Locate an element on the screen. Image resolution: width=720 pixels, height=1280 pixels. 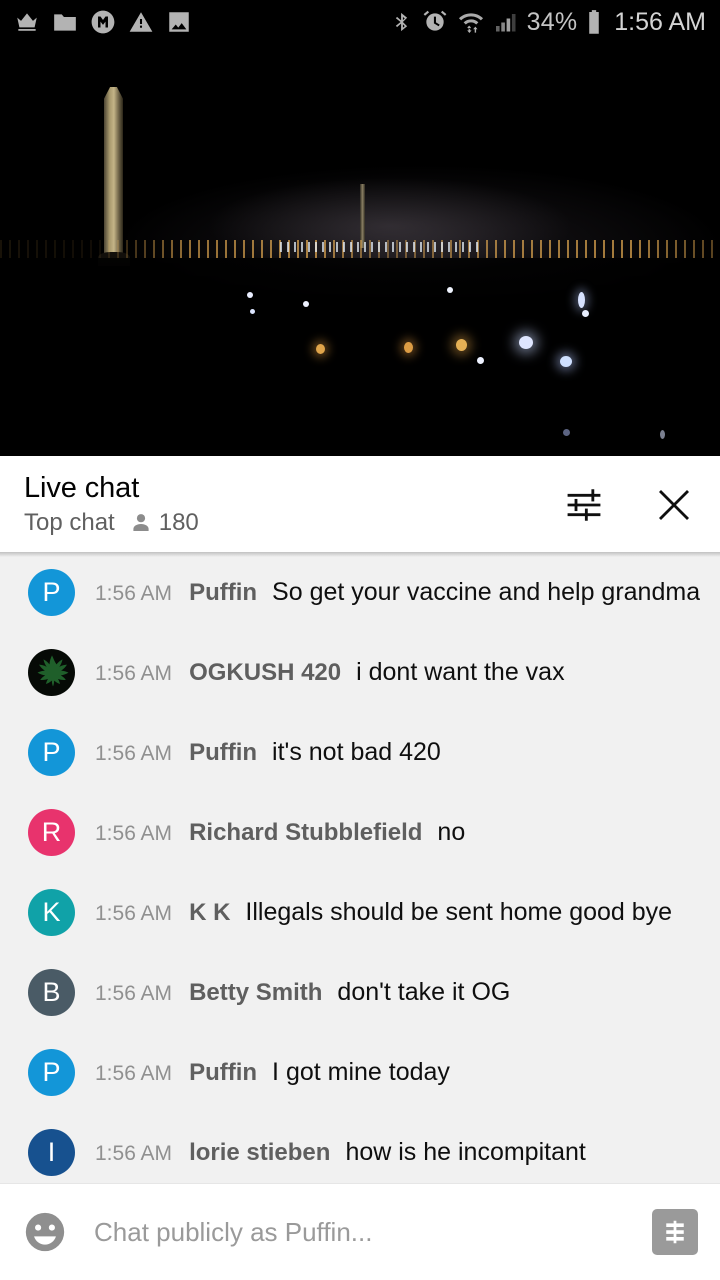
chat-header-actions is located at coordinates (629, 505).